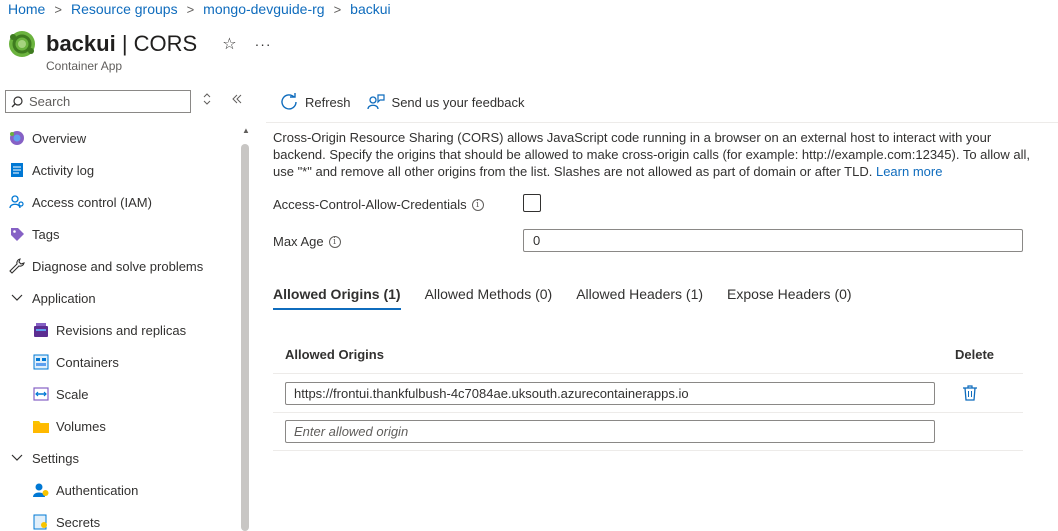  I want to click on sidebar-item-containers: Containers, so click(120, 362).